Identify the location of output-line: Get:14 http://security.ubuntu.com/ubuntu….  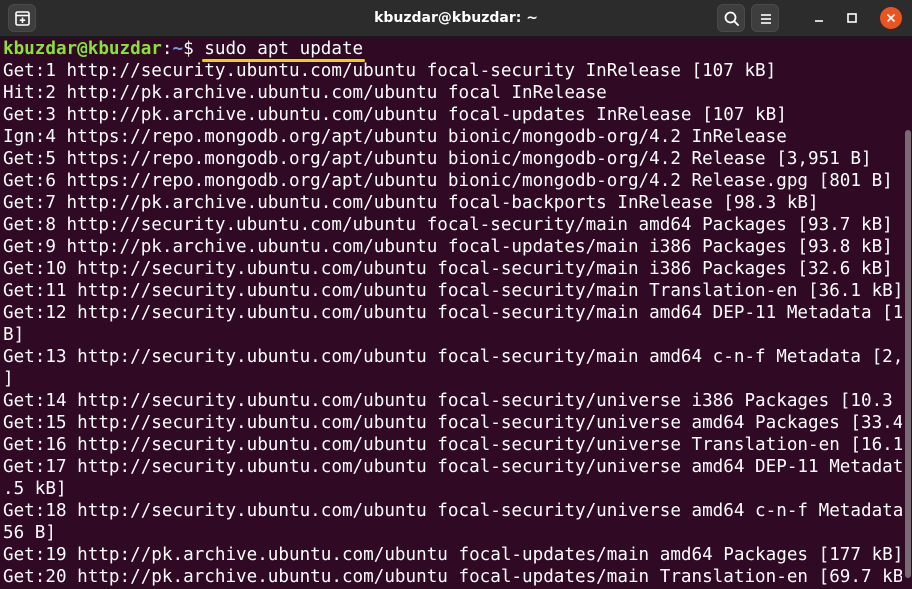
(452, 401).